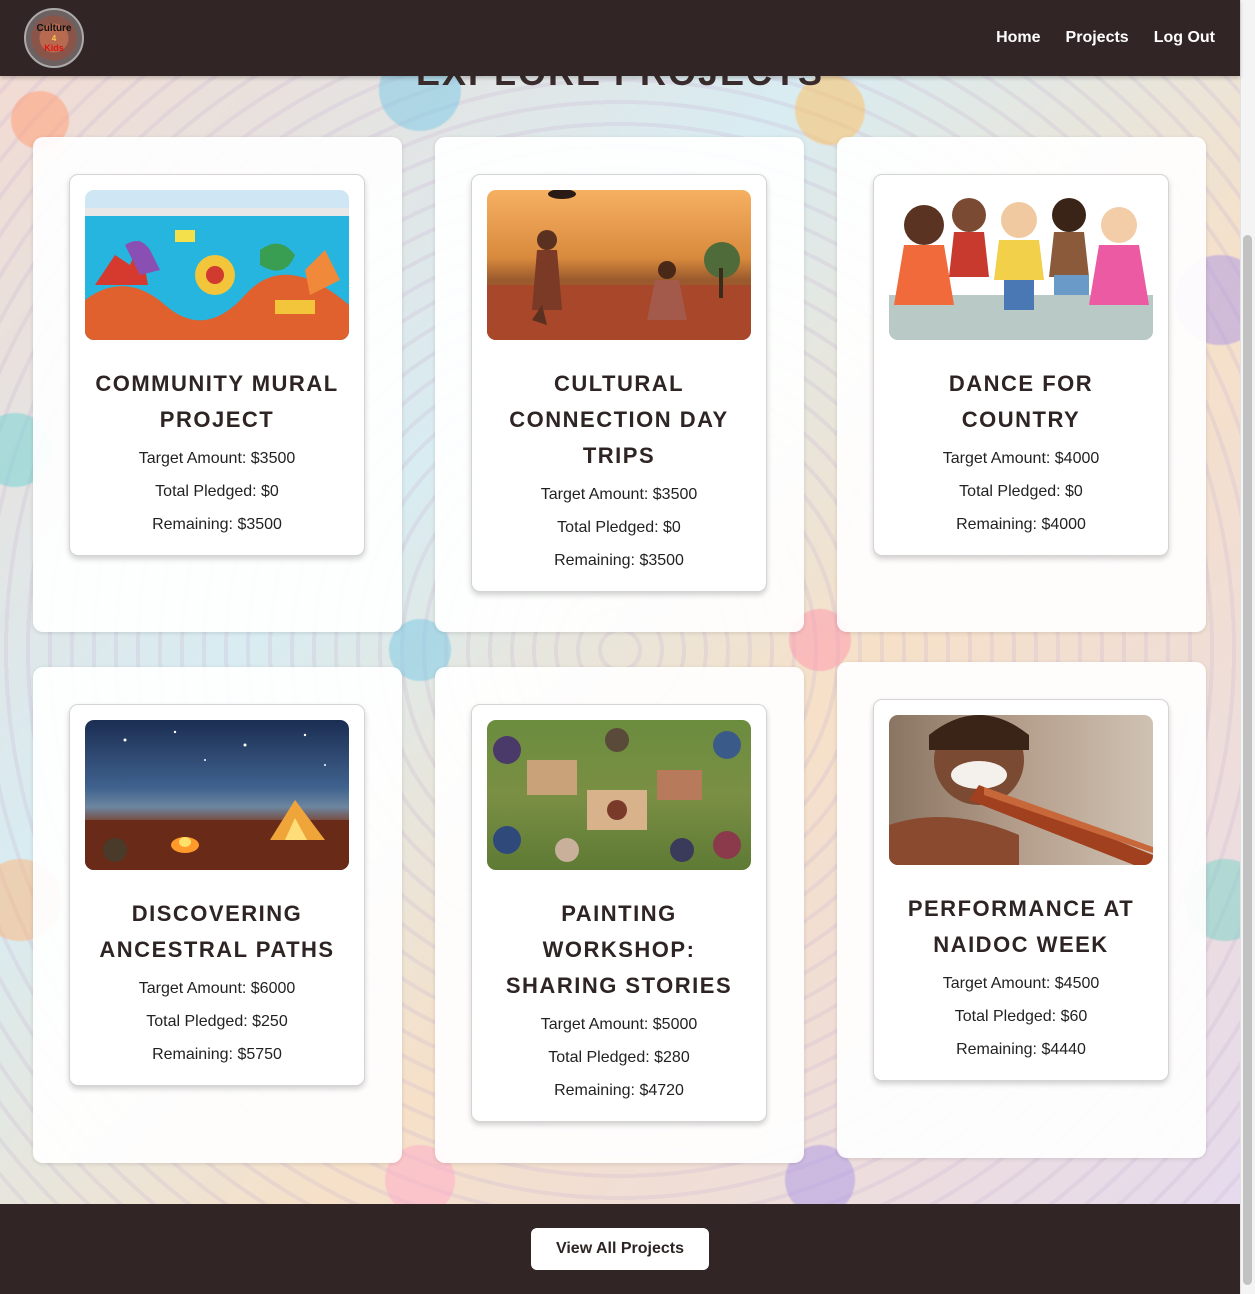  I want to click on community-mural-image, so click(217, 265).